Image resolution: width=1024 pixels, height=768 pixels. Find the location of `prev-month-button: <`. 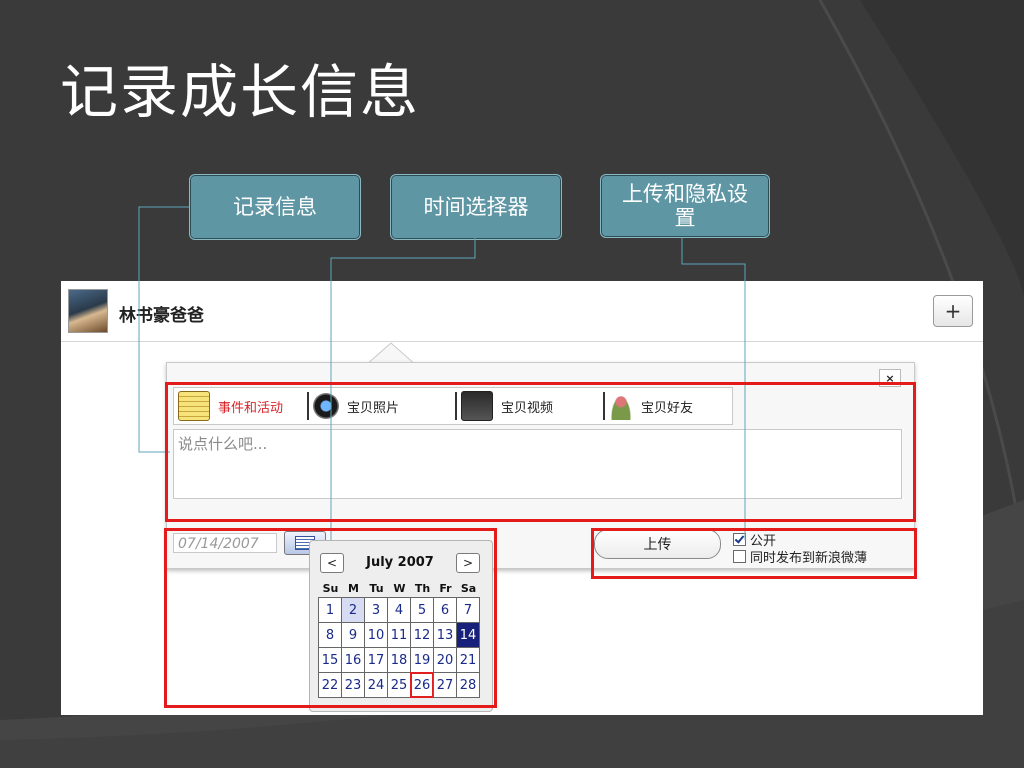

prev-month-button: < is located at coordinates (332, 563).